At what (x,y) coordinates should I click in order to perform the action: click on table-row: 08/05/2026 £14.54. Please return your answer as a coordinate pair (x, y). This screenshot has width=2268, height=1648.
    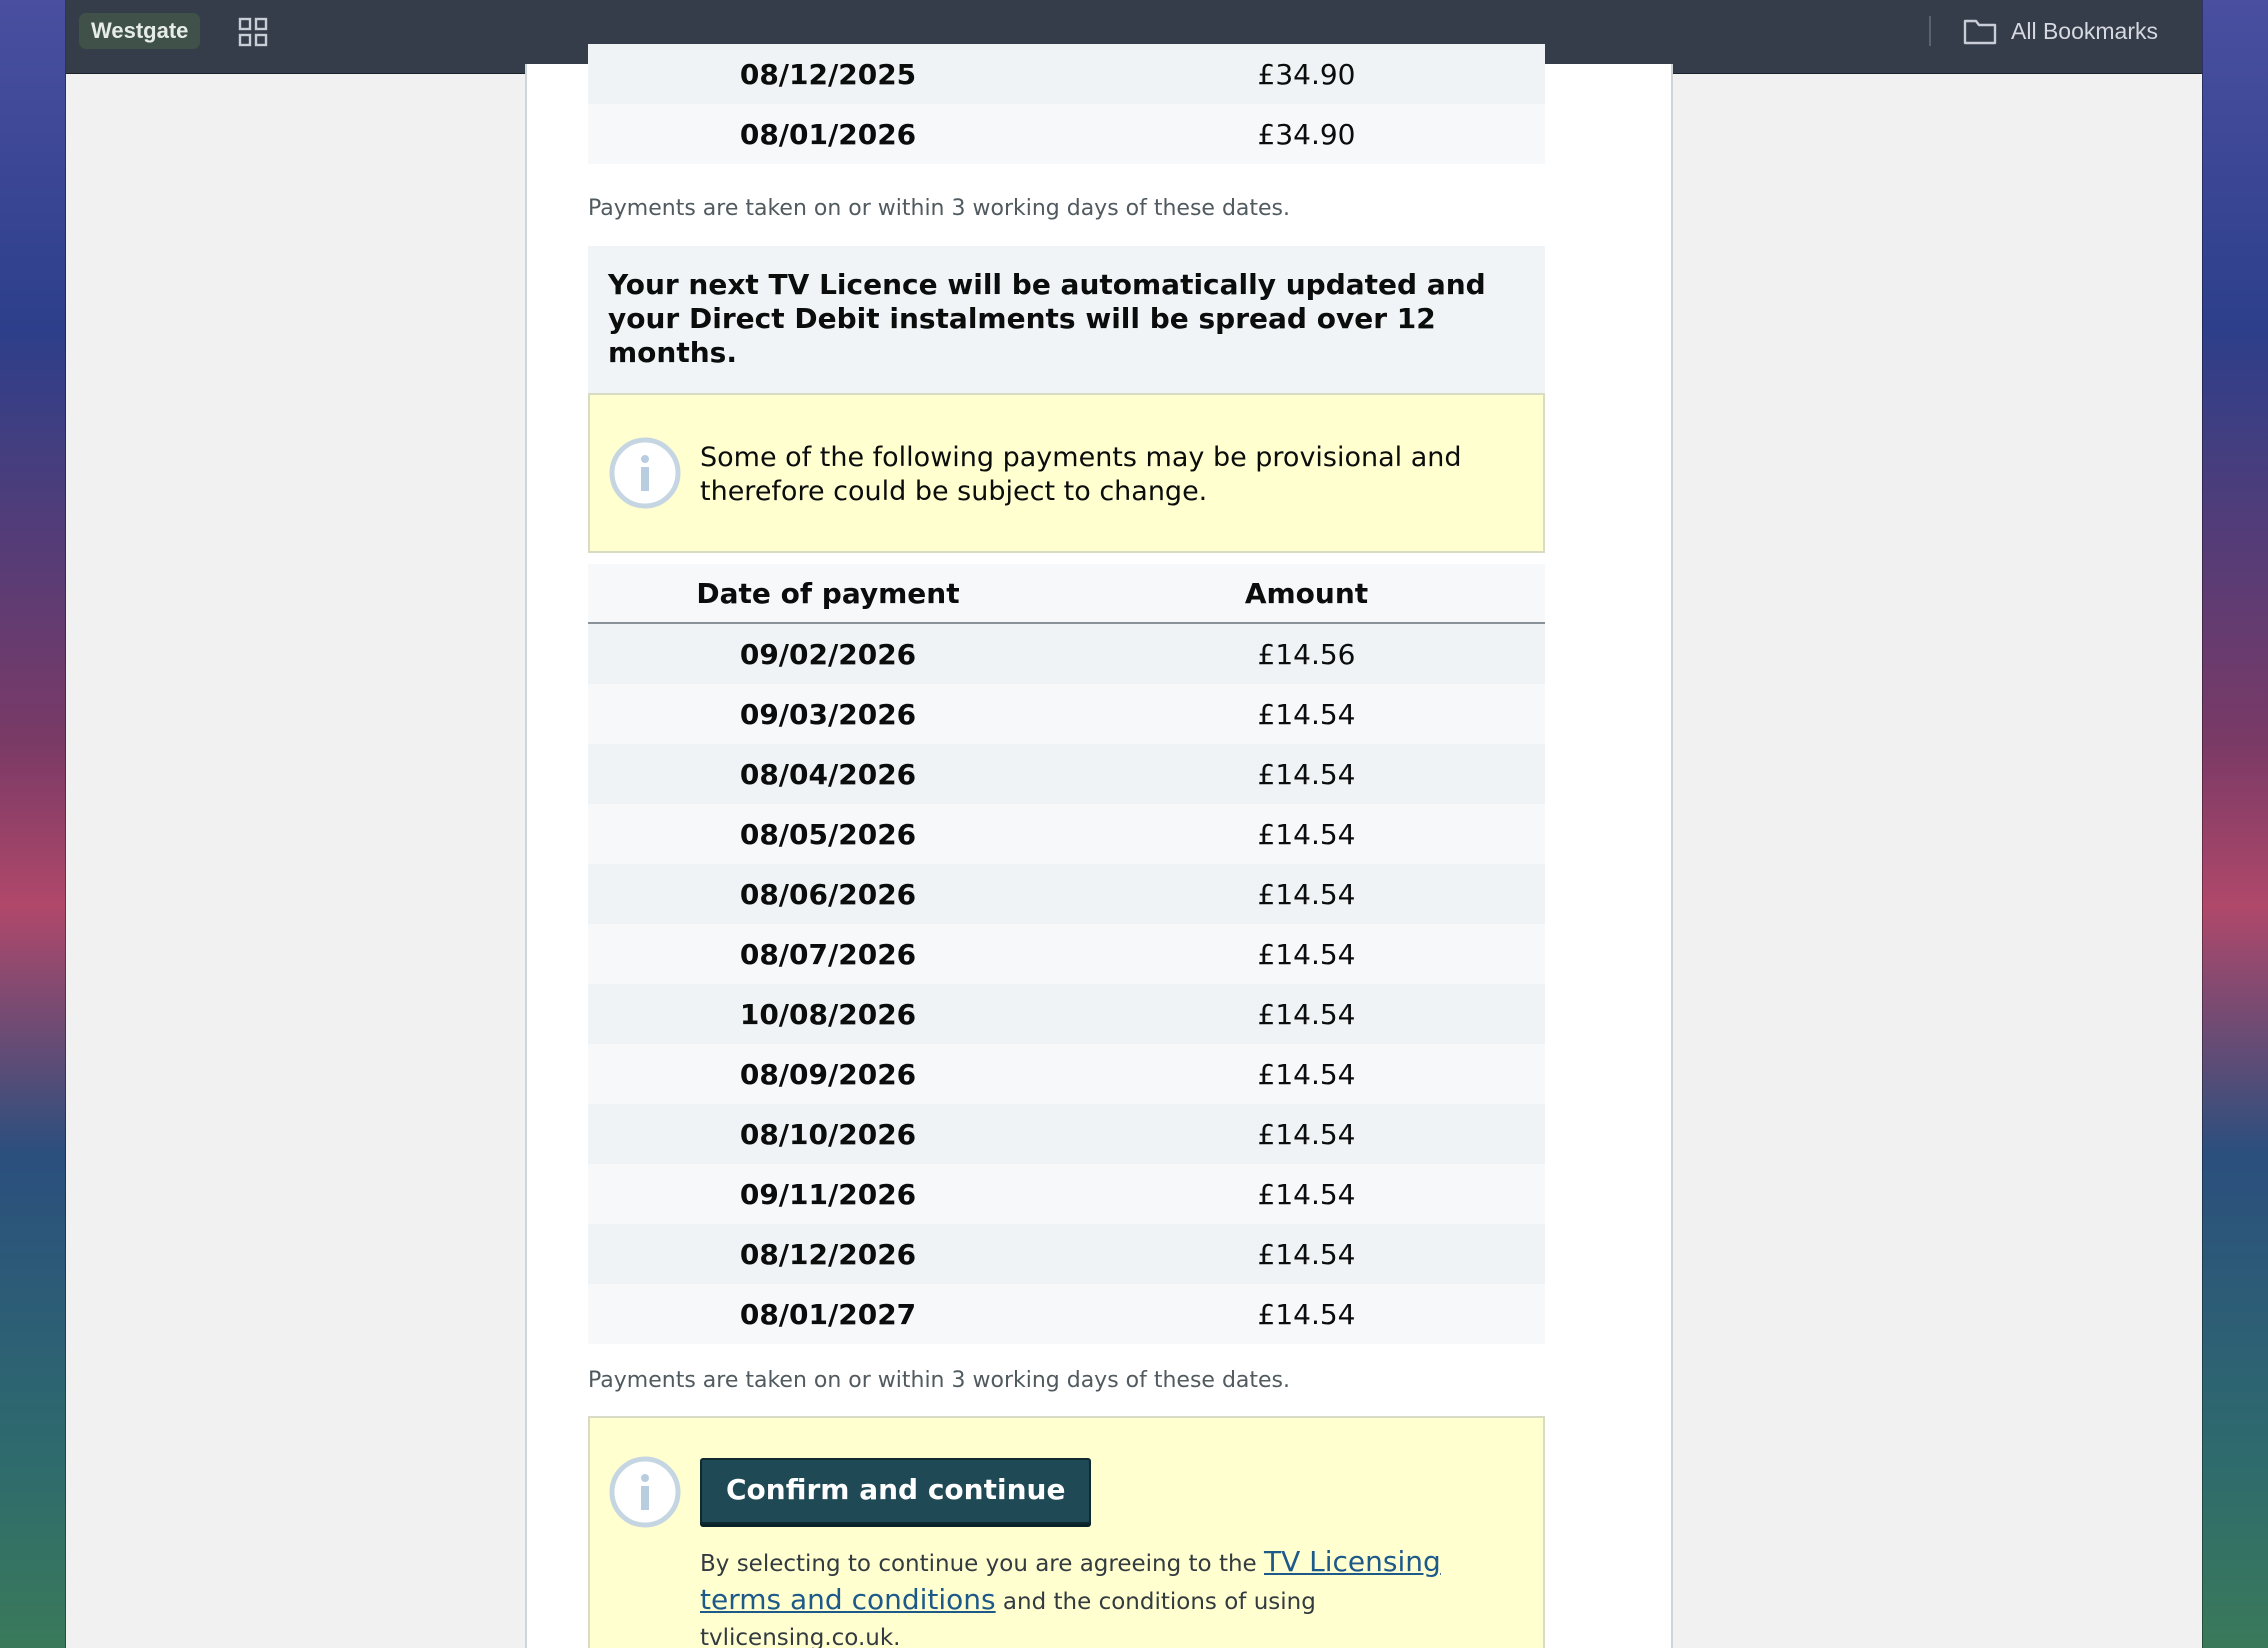
    Looking at the image, I should click on (1066, 834).